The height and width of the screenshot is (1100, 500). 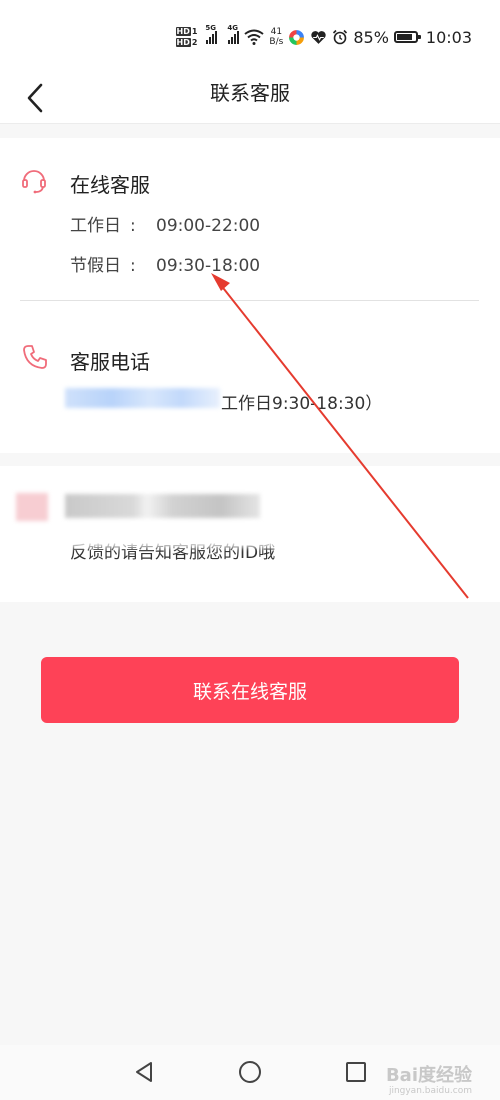 I want to click on nav-back-button, so click(x=144, y=1072).